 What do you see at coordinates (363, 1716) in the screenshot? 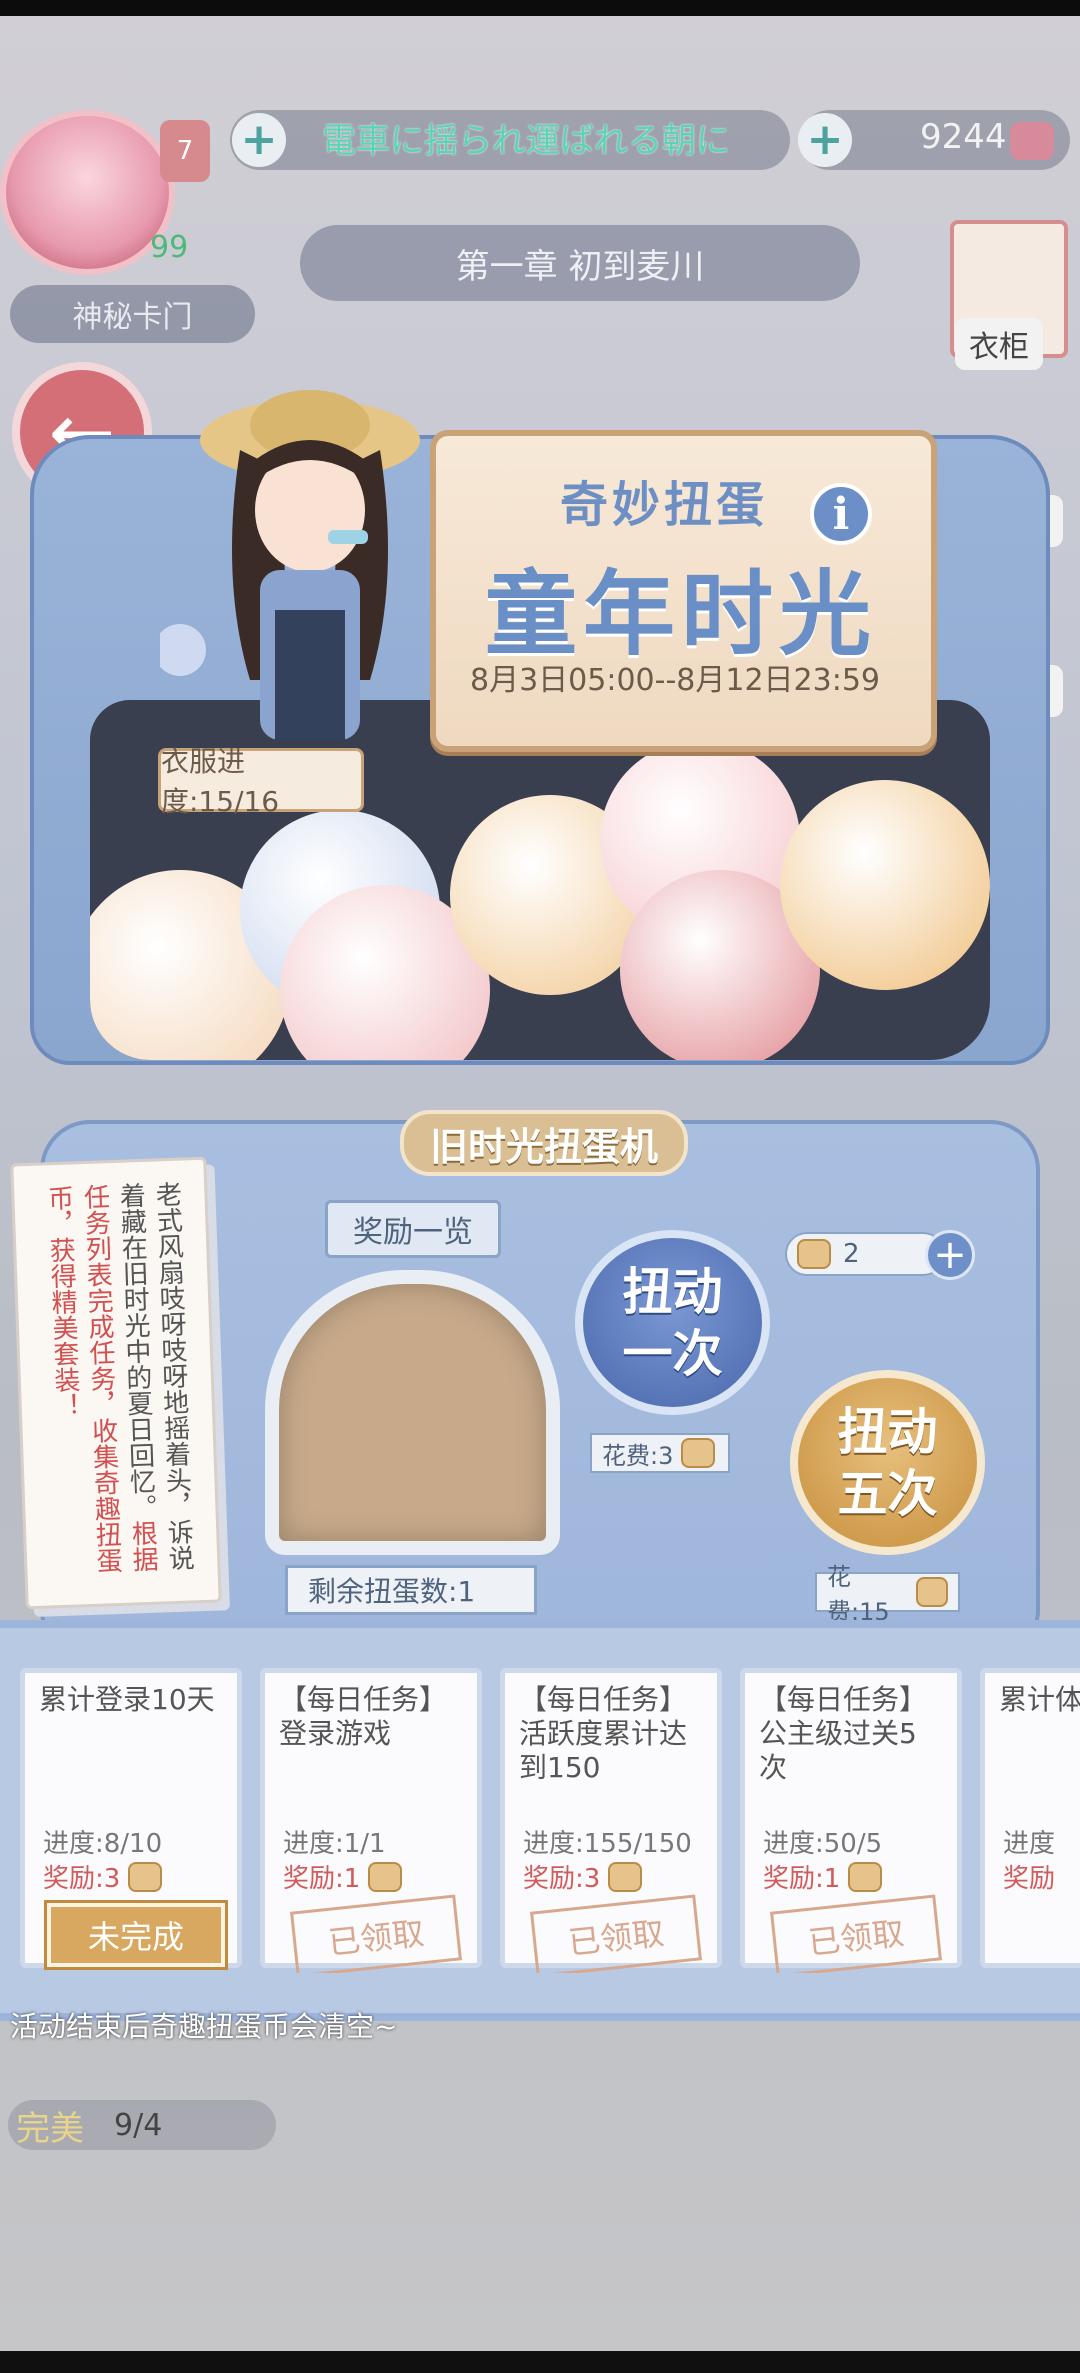
I see `task-title: 【每日任务】登录游戏` at bounding box center [363, 1716].